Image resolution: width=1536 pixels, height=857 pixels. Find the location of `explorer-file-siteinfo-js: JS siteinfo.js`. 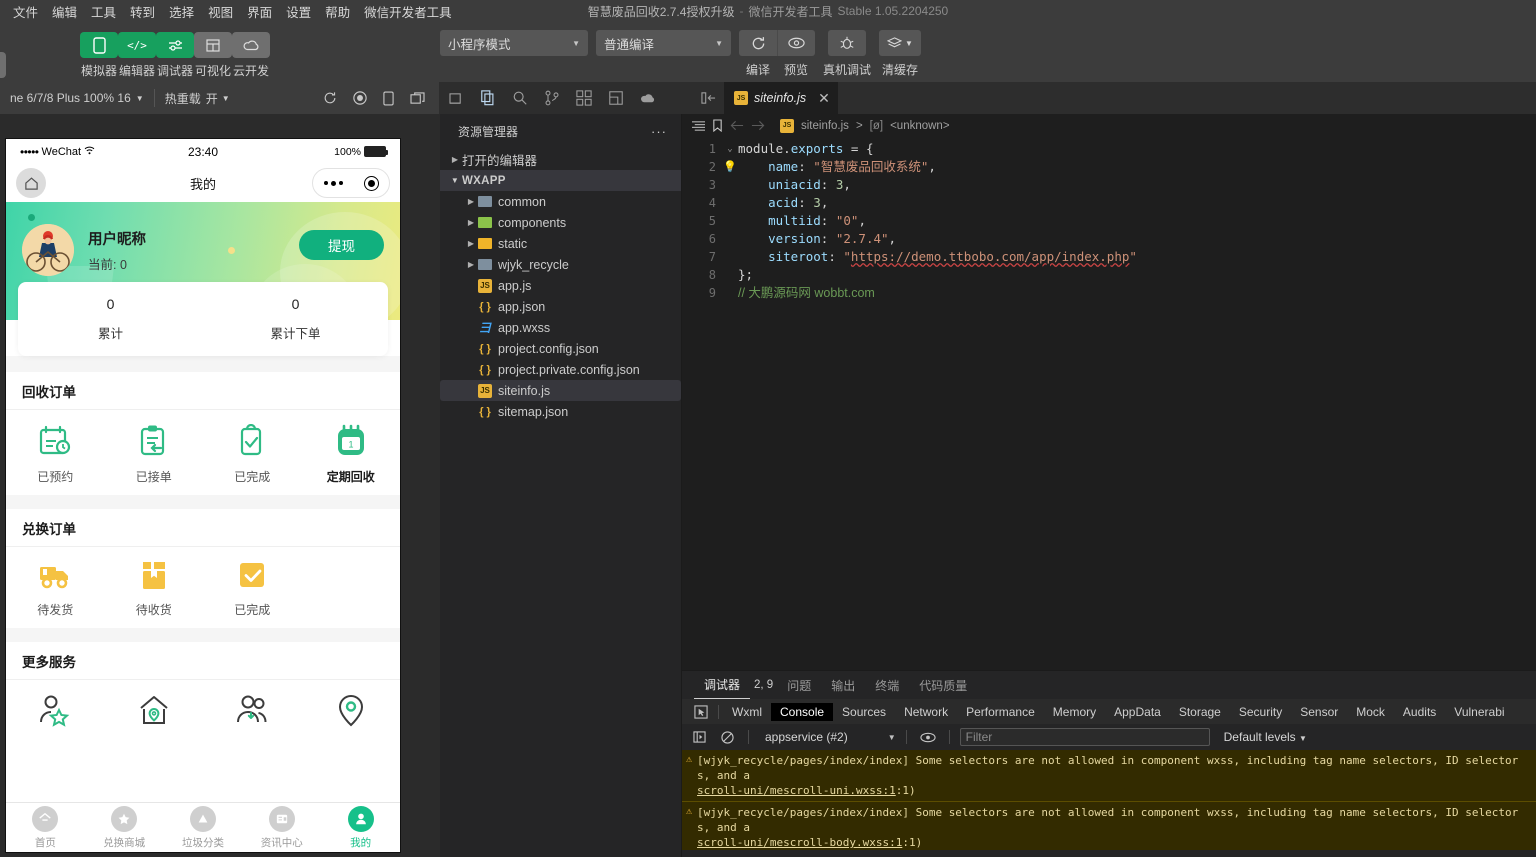

explorer-file-siteinfo-js: JS siteinfo.js is located at coordinates (560, 390).